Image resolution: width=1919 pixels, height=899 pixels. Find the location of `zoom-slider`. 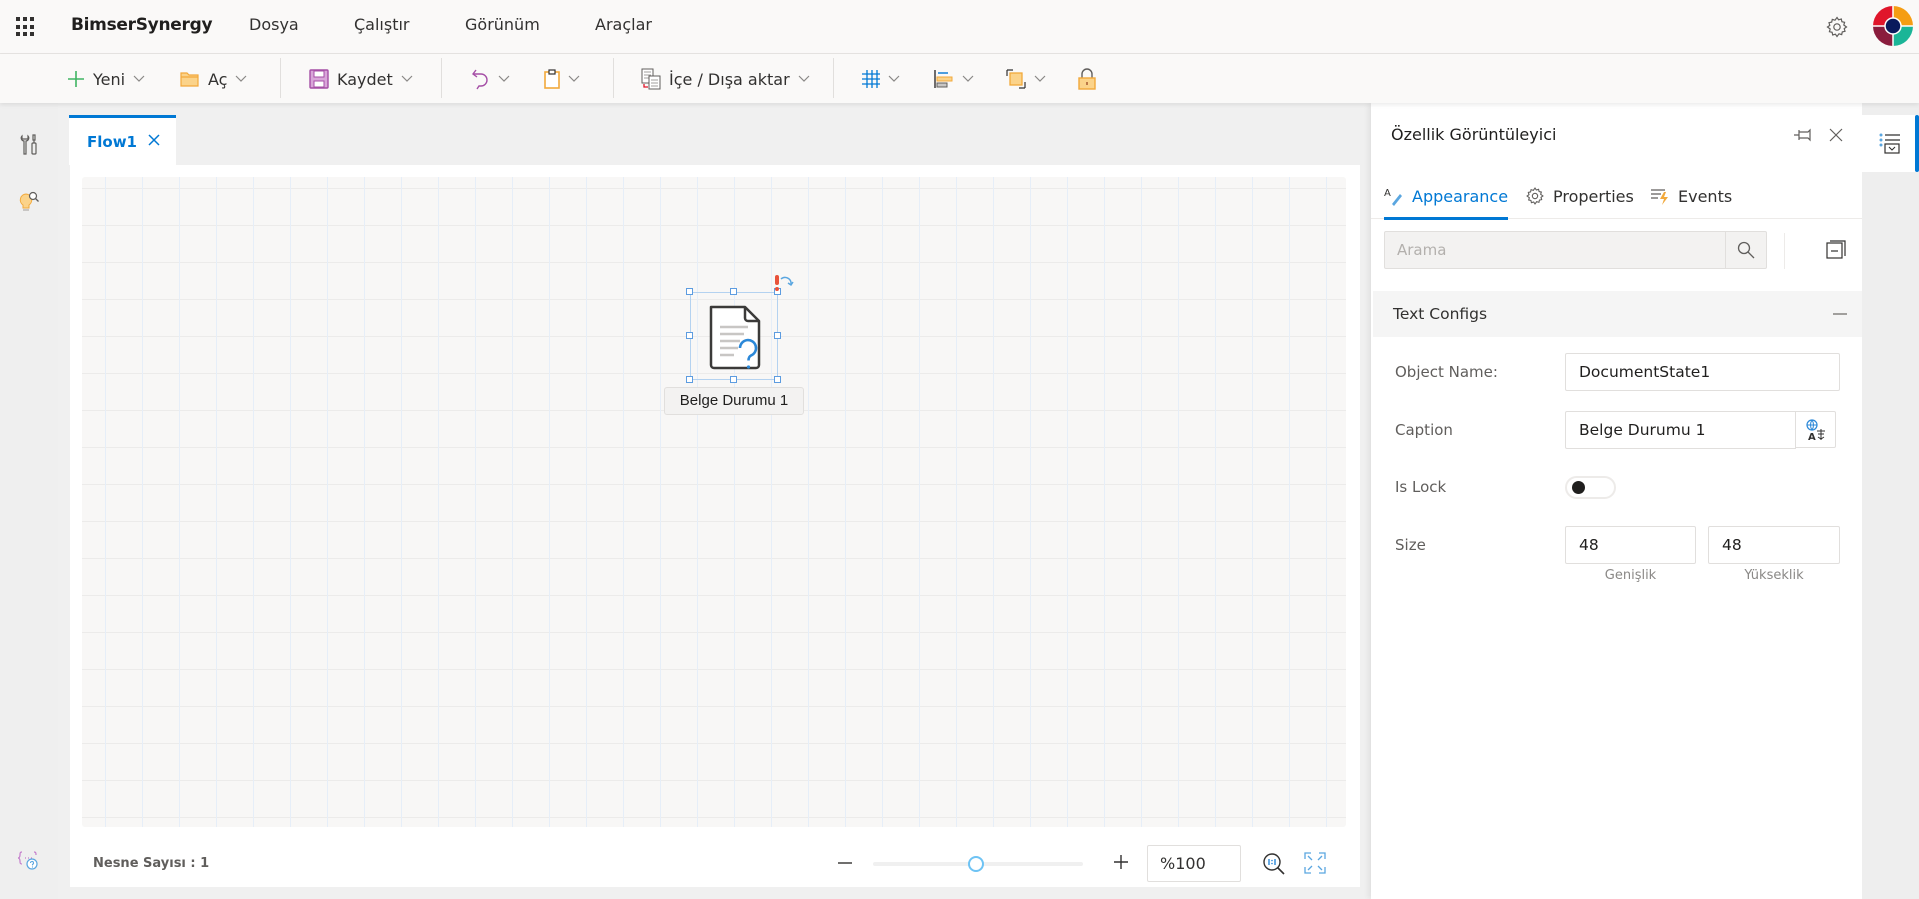

zoom-slider is located at coordinates (978, 864).